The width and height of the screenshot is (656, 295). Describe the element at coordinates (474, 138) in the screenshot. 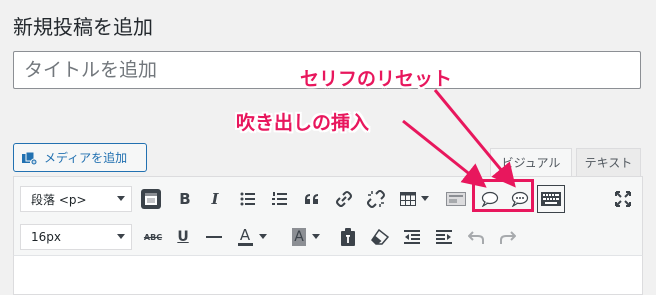

I see `annotation-arrow-reset` at that location.